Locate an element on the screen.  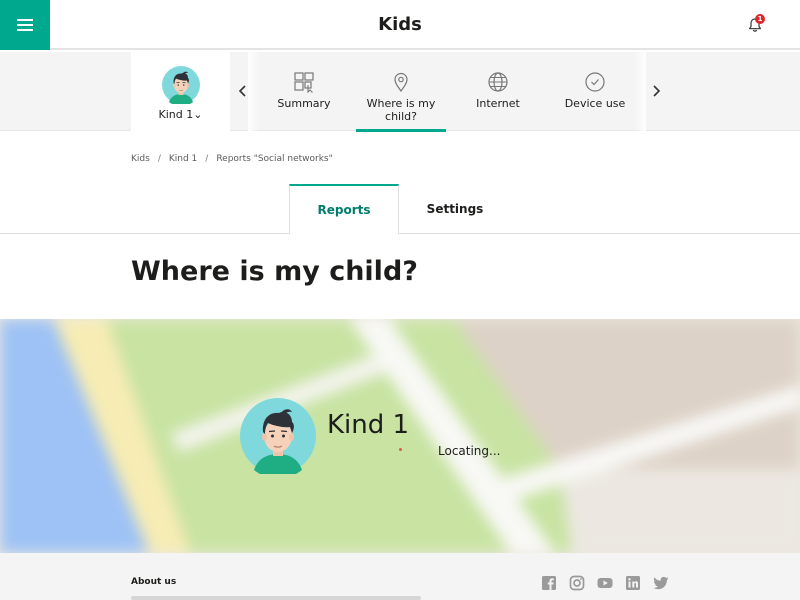
top-header: Kids 1 is located at coordinates (400, 25).